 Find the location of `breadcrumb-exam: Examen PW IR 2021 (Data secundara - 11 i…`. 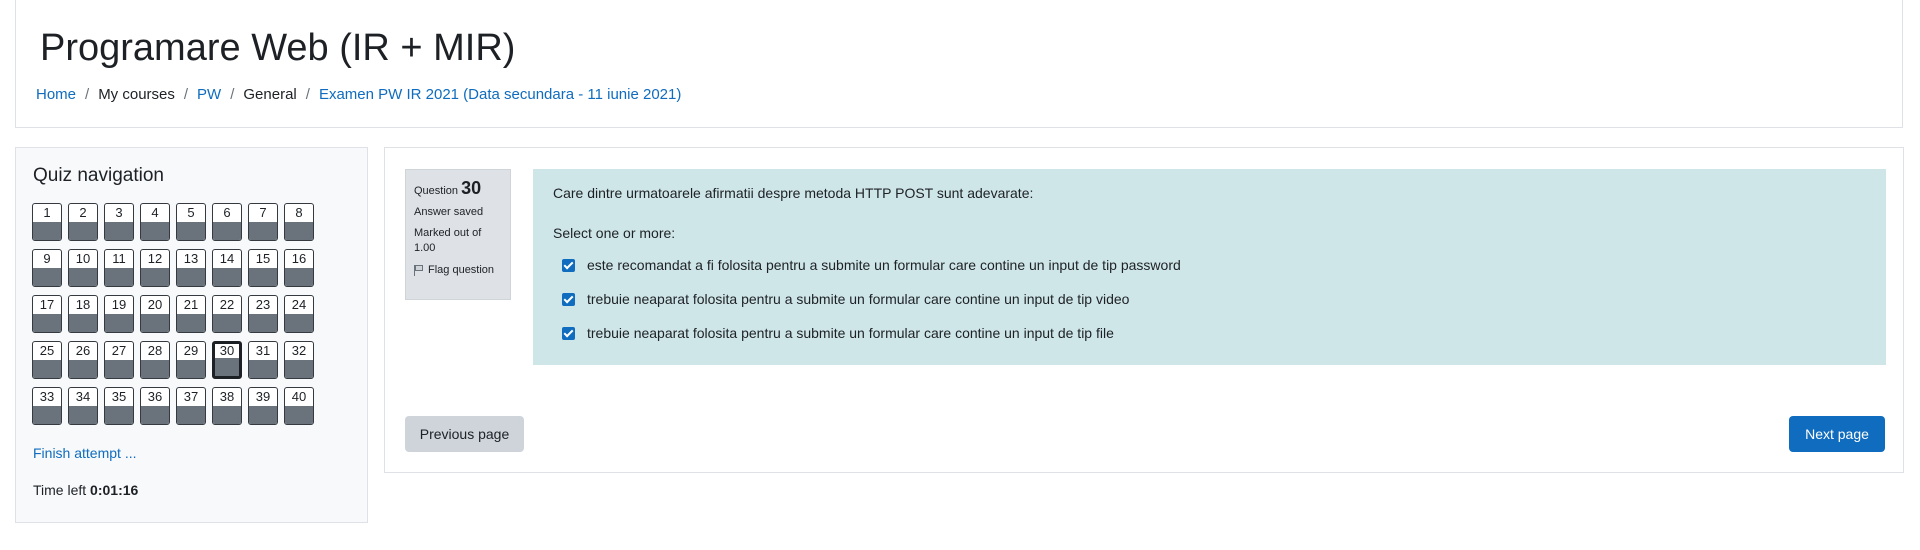

breadcrumb-exam: Examen PW IR 2021 (Data secundara - 11 i… is located at coordinates (500, 95).